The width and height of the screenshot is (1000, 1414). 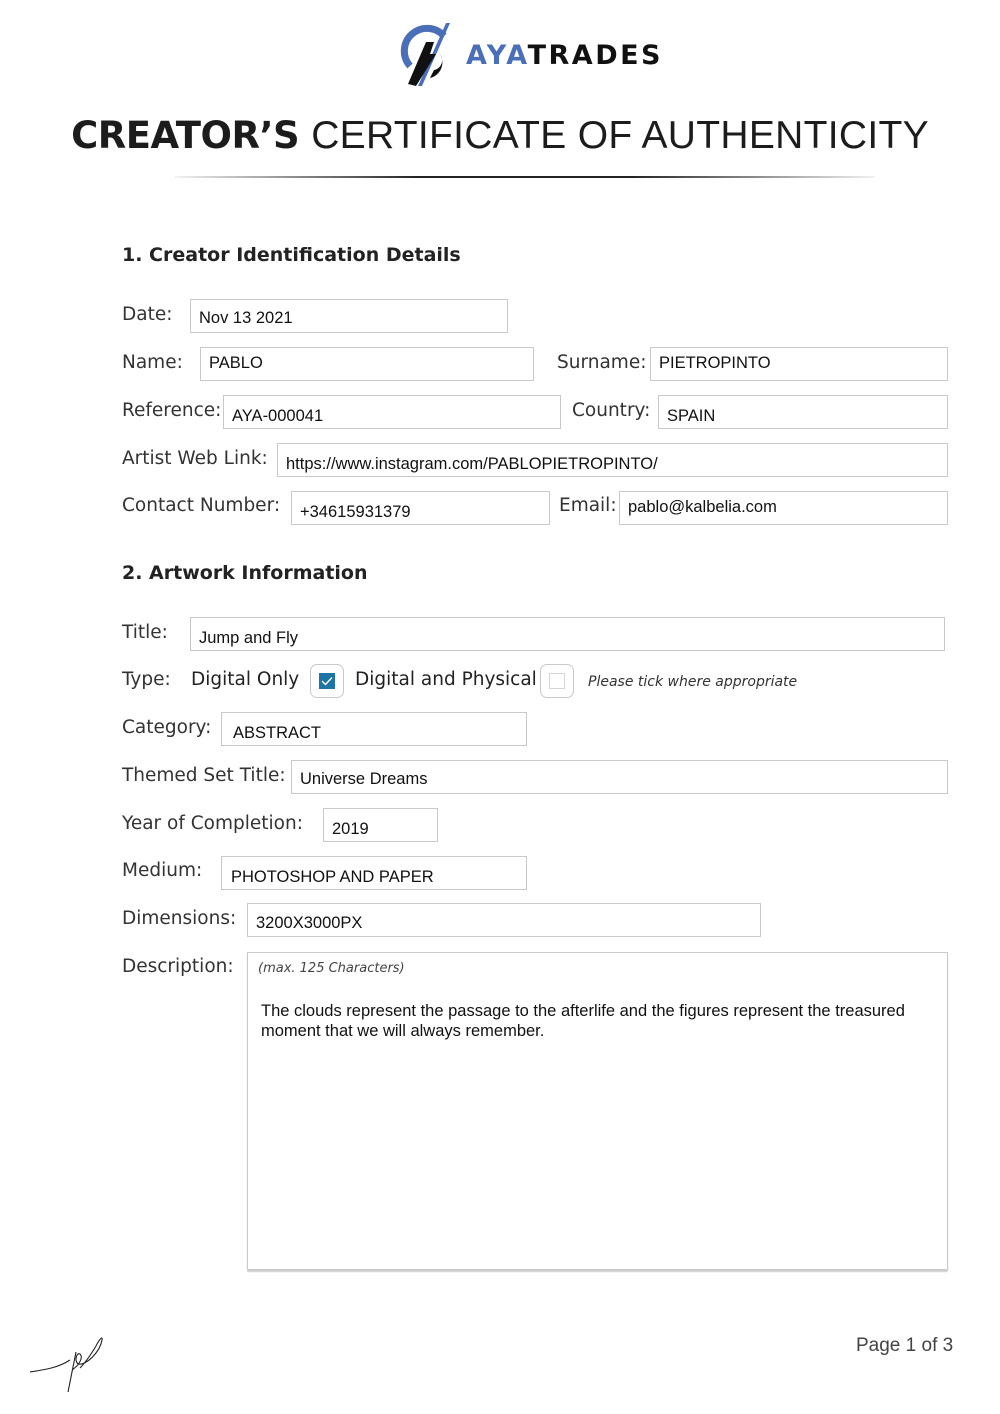 I want to click on dimensions-label: Dimensions:, so click(x=179, y=918).